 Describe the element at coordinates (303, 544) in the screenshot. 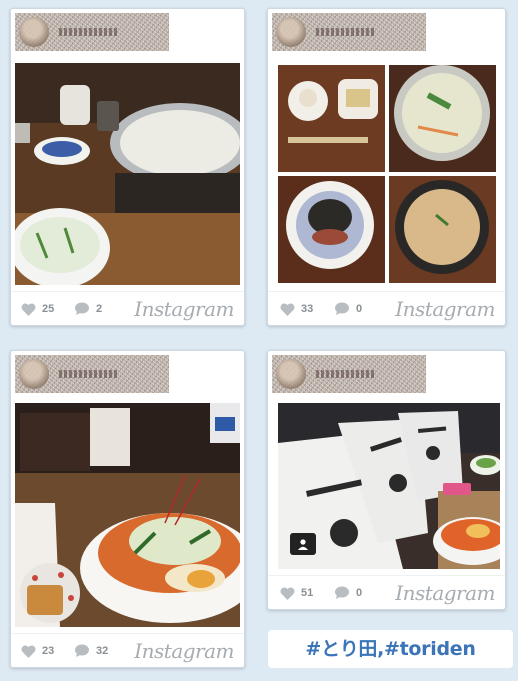

I see `person-tag-icon` at that location.